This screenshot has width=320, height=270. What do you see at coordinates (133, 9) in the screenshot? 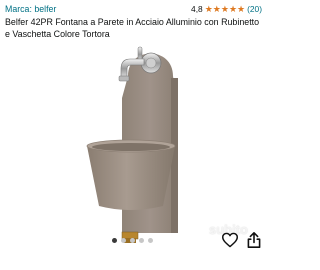
I see `header-row: Marca: belfer 4,8 ★ ★ ★ ★ ★ (20)` at bounding box center [133, 9].